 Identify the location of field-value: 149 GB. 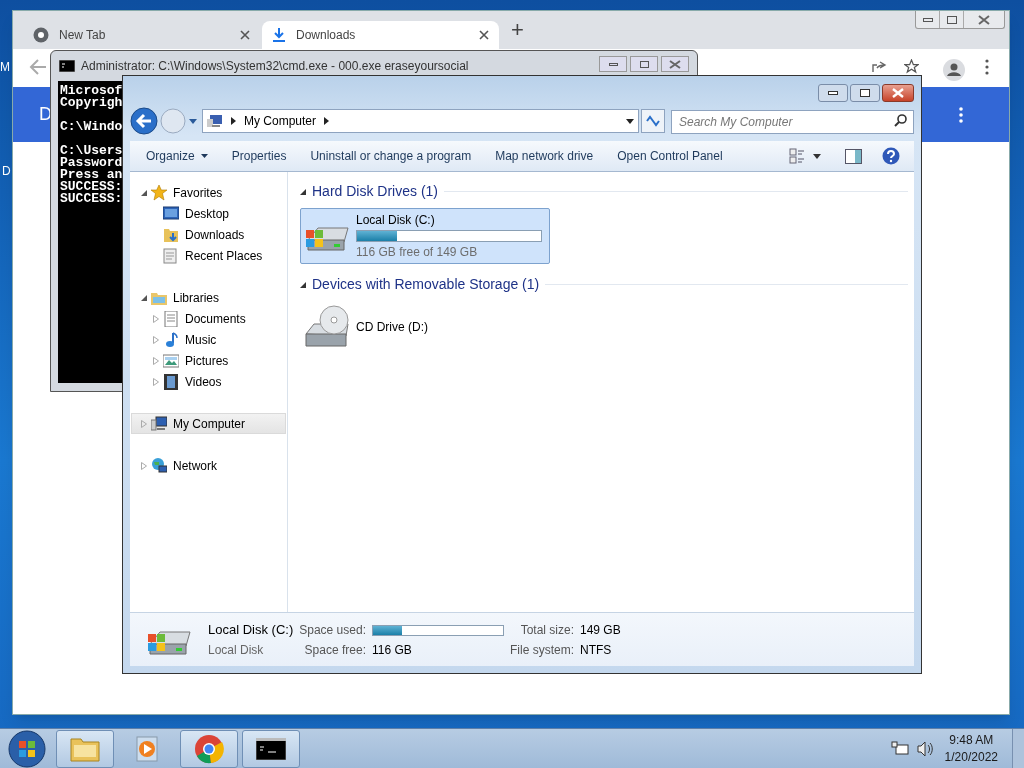
(600, 630).